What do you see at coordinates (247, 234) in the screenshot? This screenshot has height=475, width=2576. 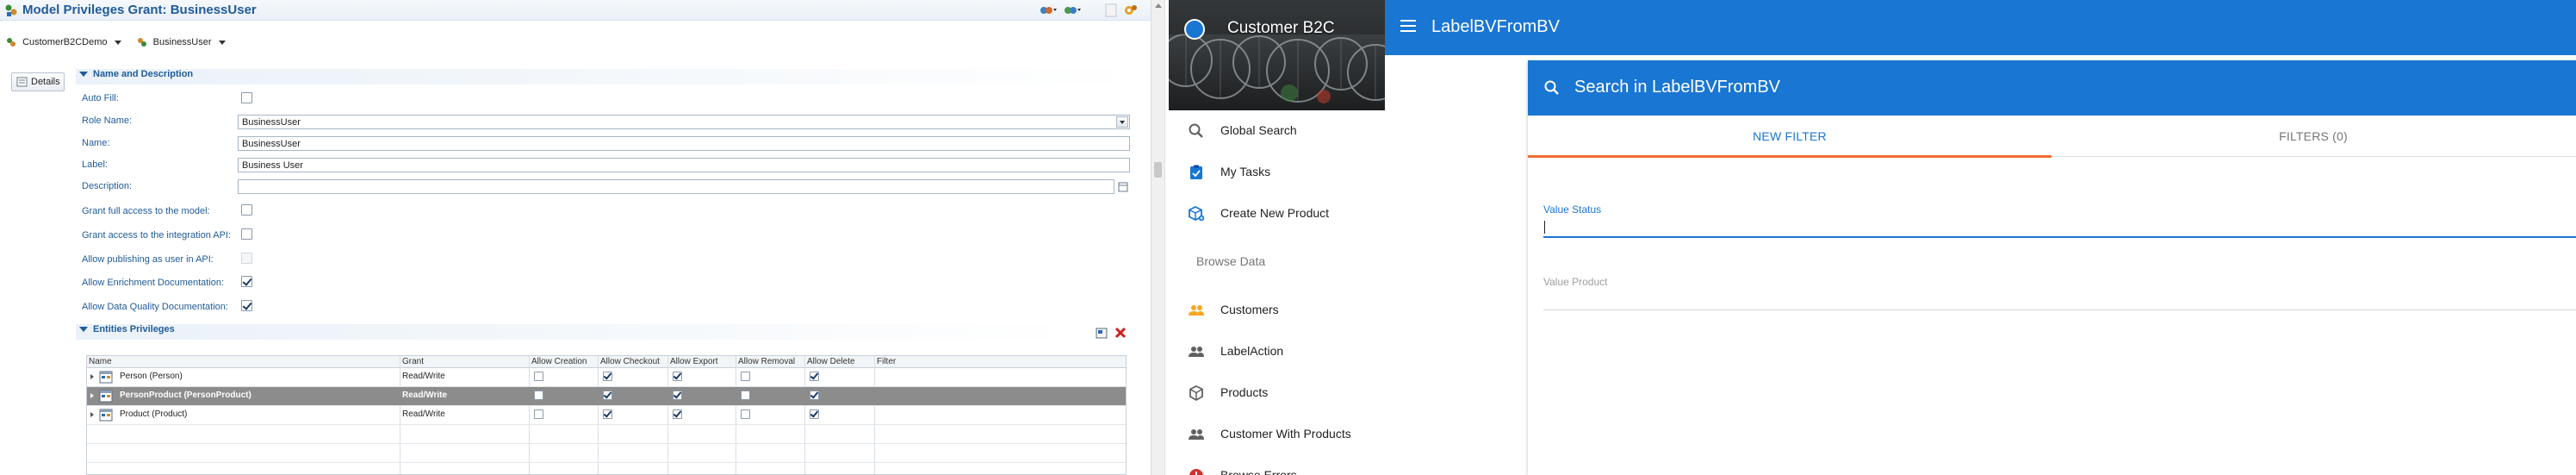 I see `grant-integration-checkbox` at bounding box center [247, 234].